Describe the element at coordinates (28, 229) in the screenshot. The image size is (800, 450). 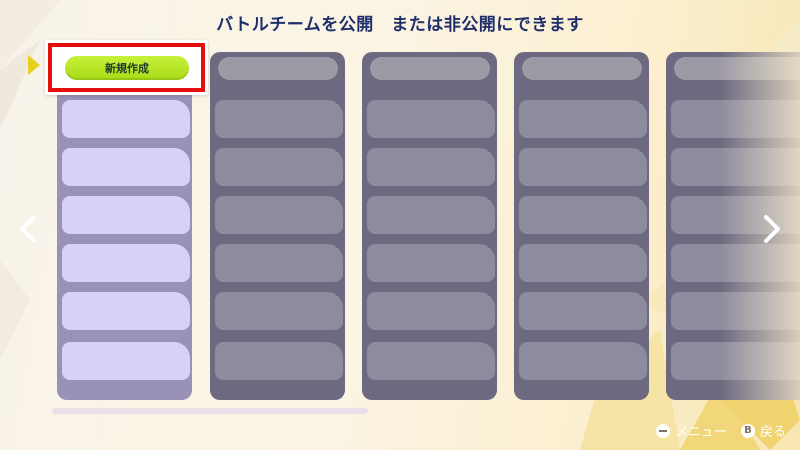
I see `chevron-left-icon` at that location.